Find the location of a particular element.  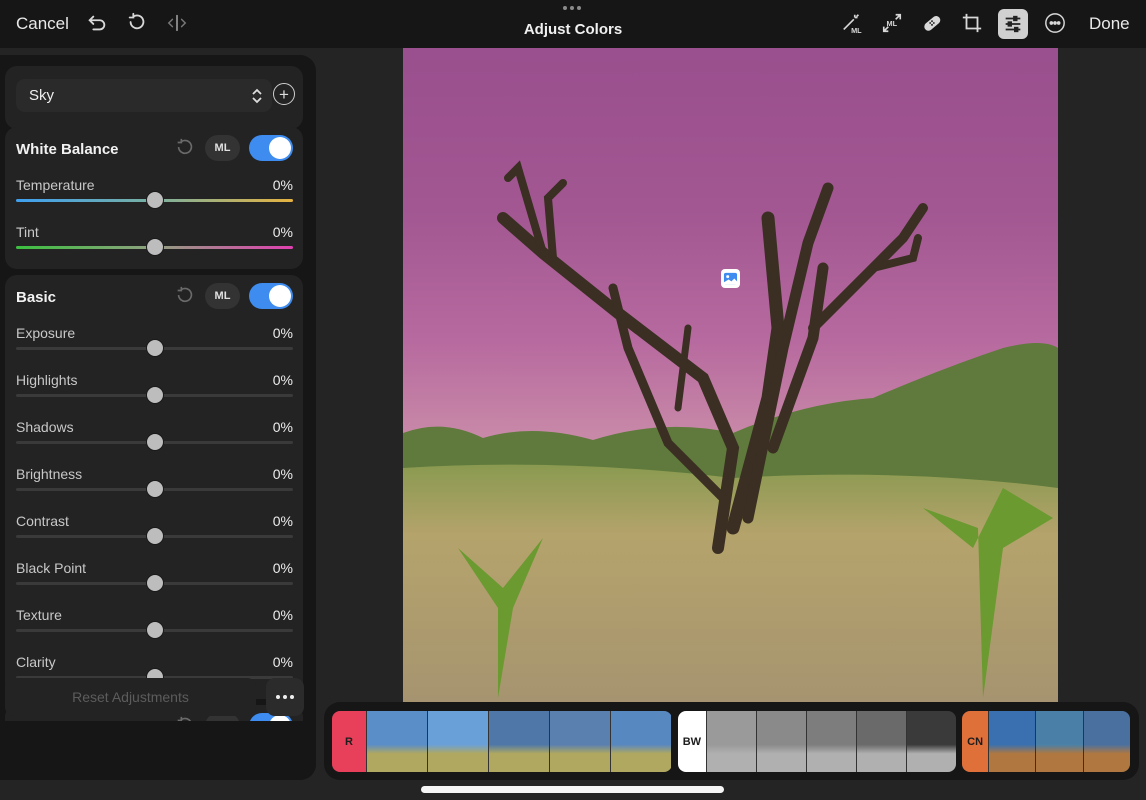

slider-label: Black Point is located at coordinates (51, 568).